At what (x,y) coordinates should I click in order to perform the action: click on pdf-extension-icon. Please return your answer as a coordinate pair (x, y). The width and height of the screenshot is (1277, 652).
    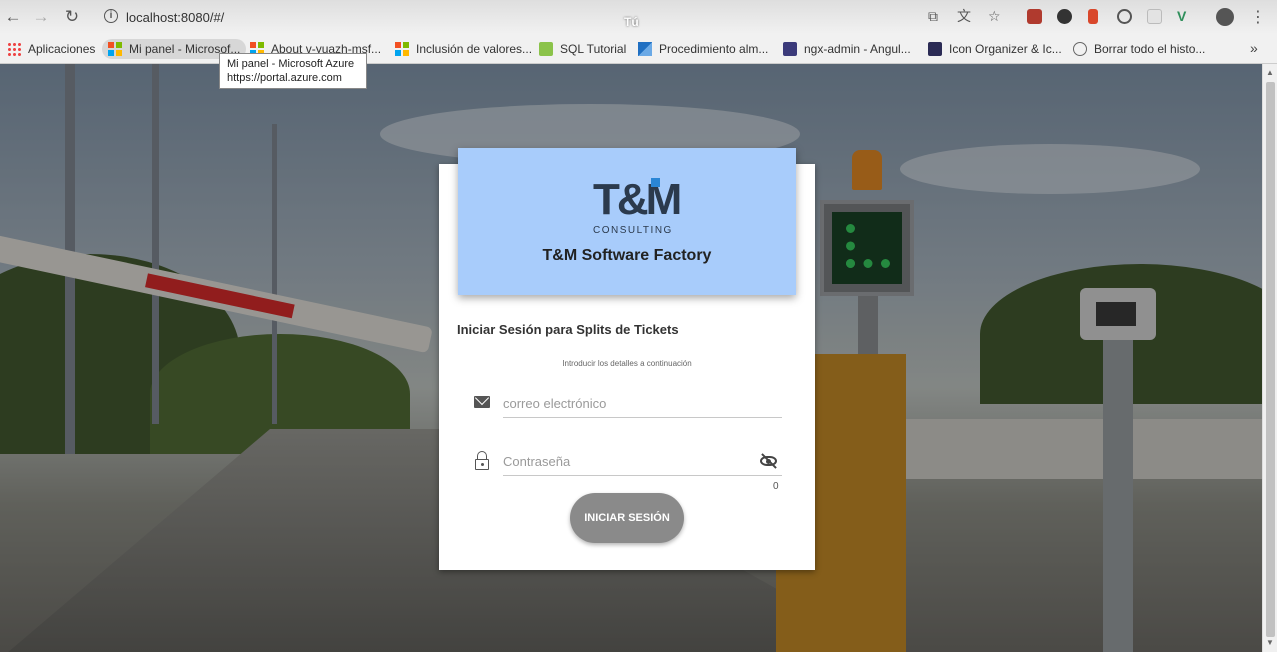
    Looking at the image, I should click on (1034, 16).